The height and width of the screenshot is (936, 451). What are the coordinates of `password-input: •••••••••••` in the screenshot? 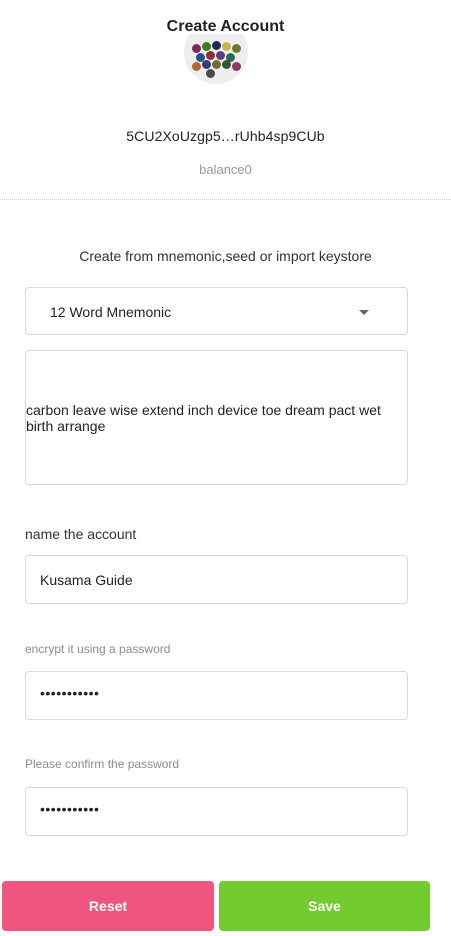 It's located at (216, 695).